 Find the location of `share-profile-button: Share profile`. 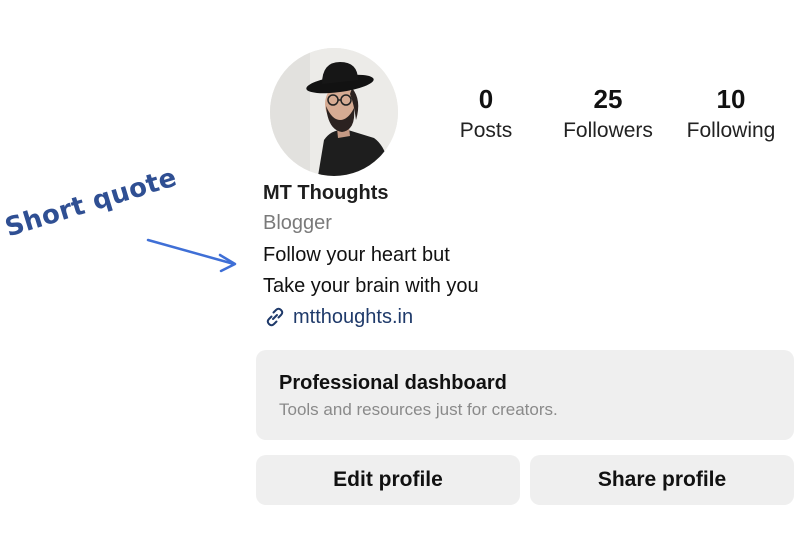

share-profile-button: Share profile is located at coordinates (662, 480).